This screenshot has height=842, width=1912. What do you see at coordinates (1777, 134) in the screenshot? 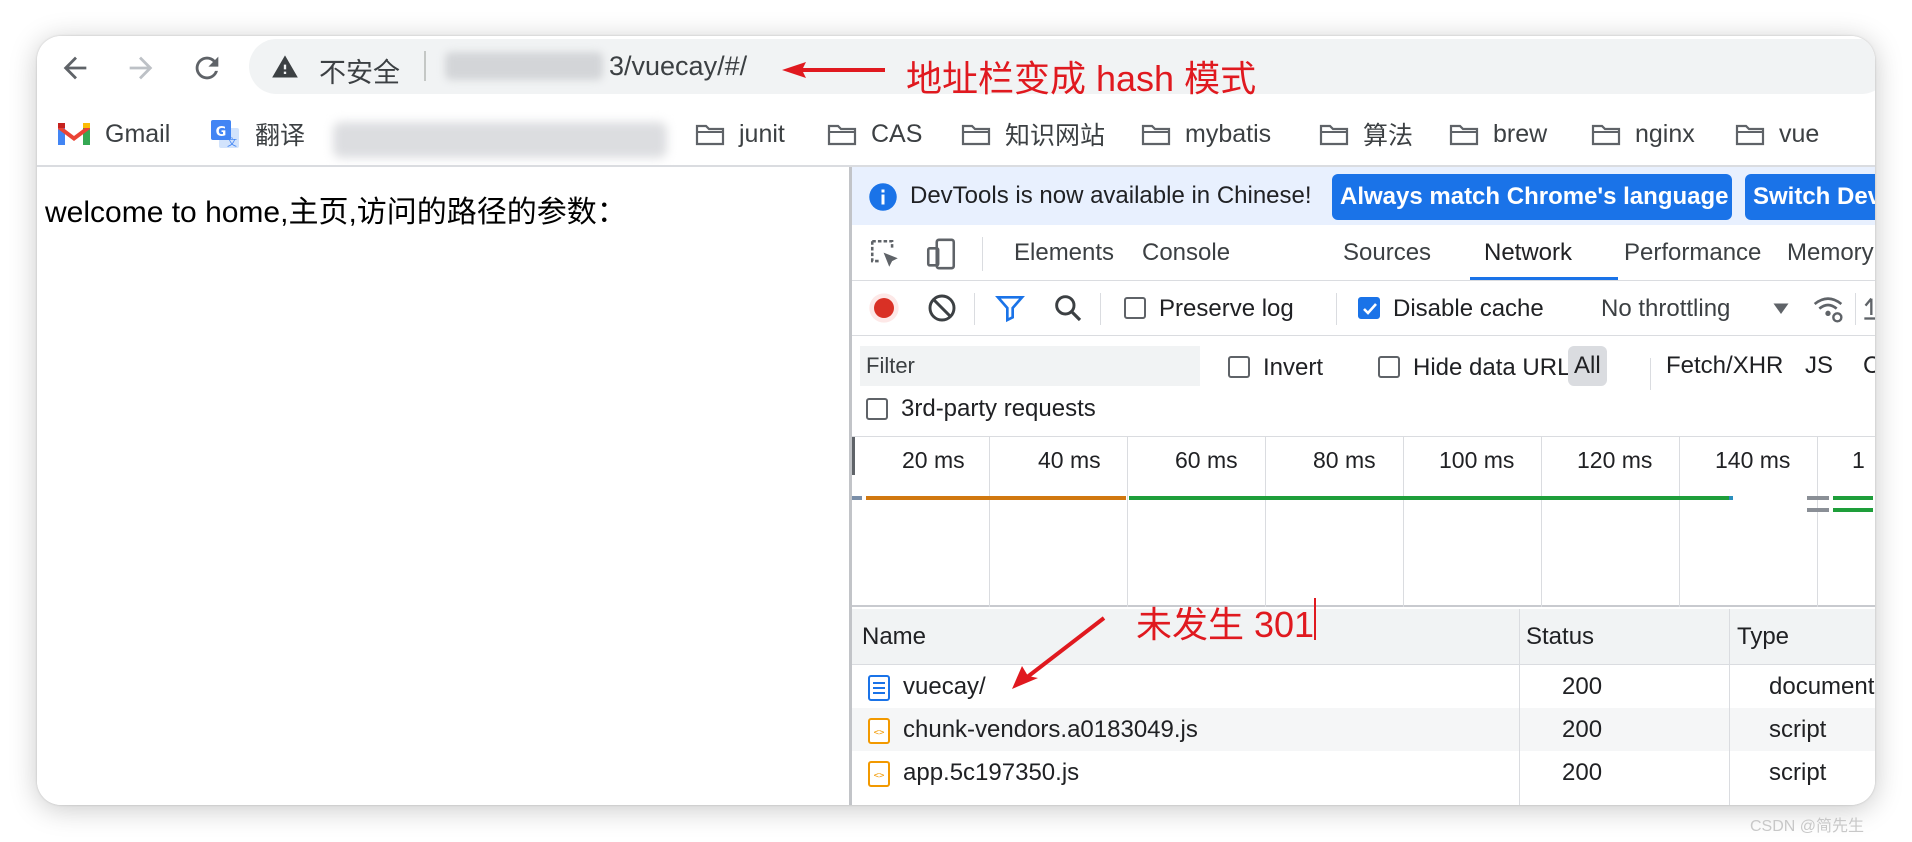
I see `bookmark-vue: vue` at bounding box center [1777, 134].